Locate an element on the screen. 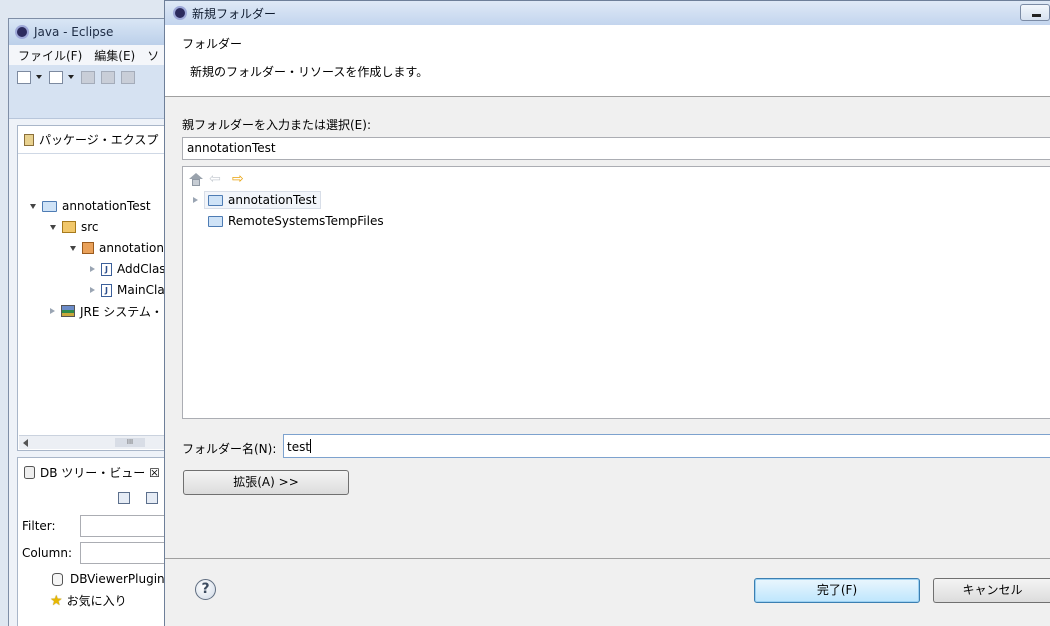  banner-title: フォルダー is located at coordinates (212, 44).